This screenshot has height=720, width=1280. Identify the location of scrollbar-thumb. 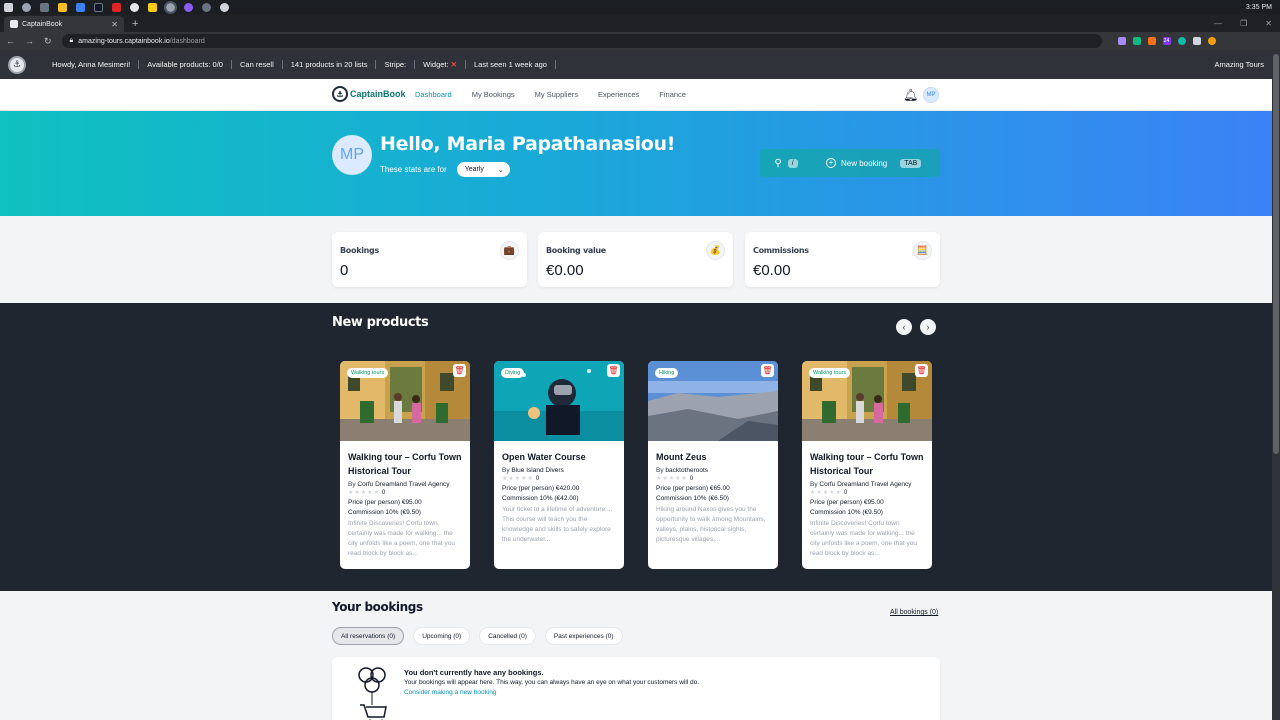
(1276, 254).